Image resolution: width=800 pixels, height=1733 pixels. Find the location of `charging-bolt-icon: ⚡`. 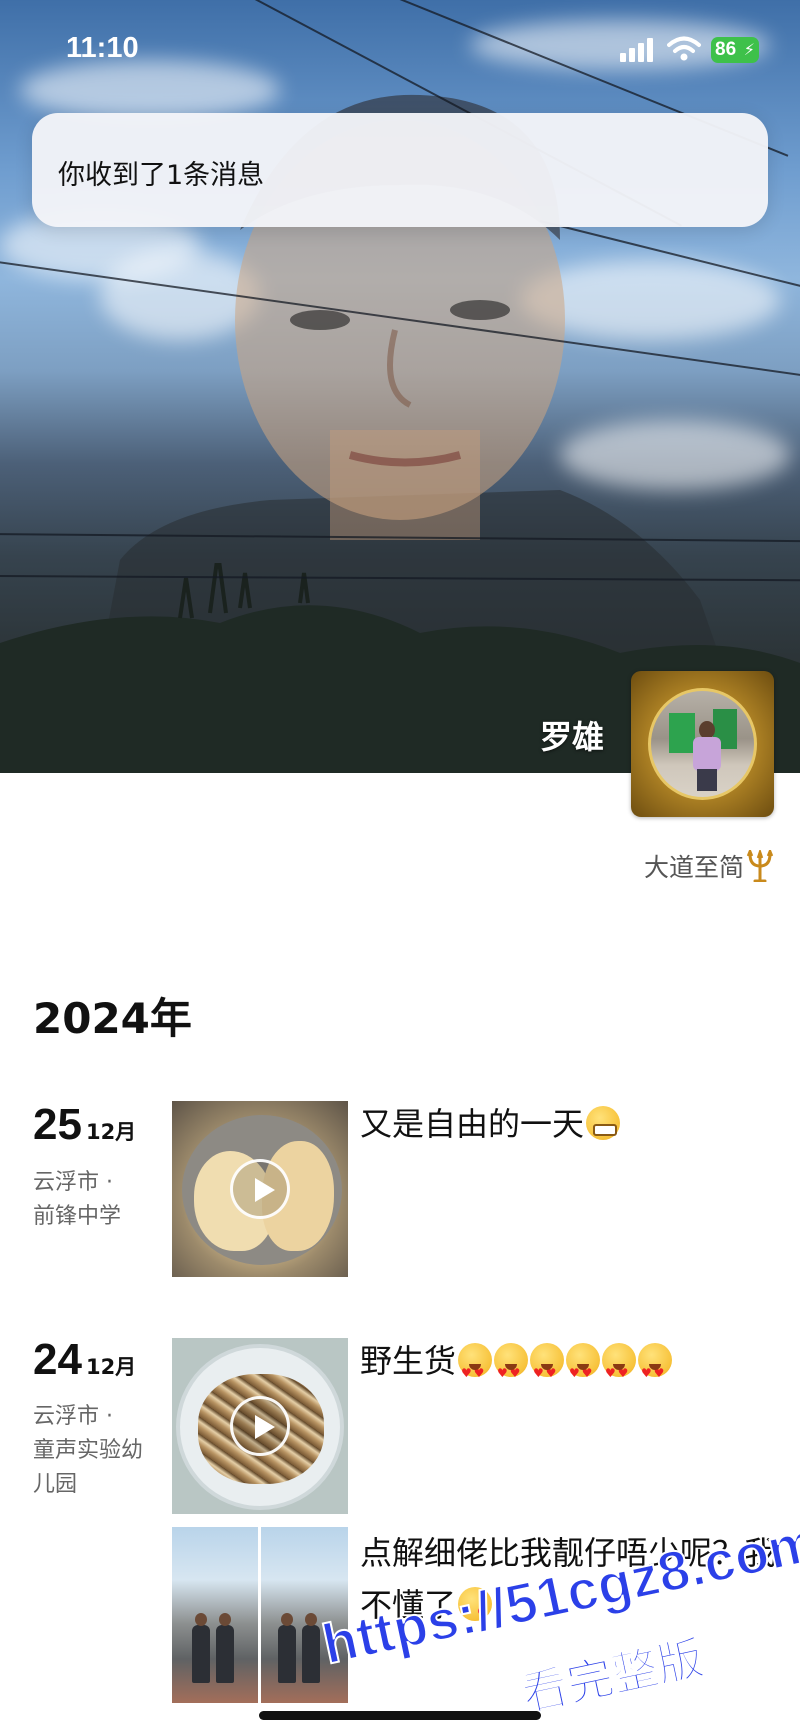

charging-bolt-icon: ⚡ is located at coordinates (749, 49).